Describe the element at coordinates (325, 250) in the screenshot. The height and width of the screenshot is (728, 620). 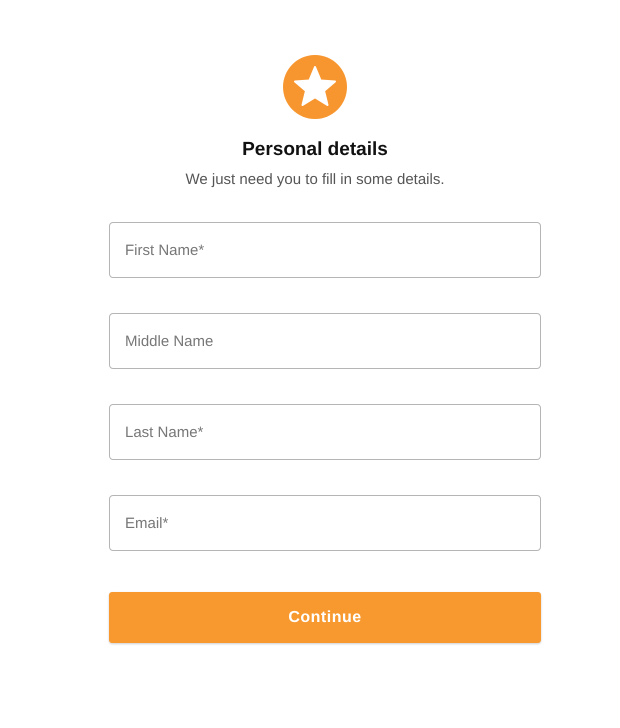
I see `input-field: First Name*` at that location.